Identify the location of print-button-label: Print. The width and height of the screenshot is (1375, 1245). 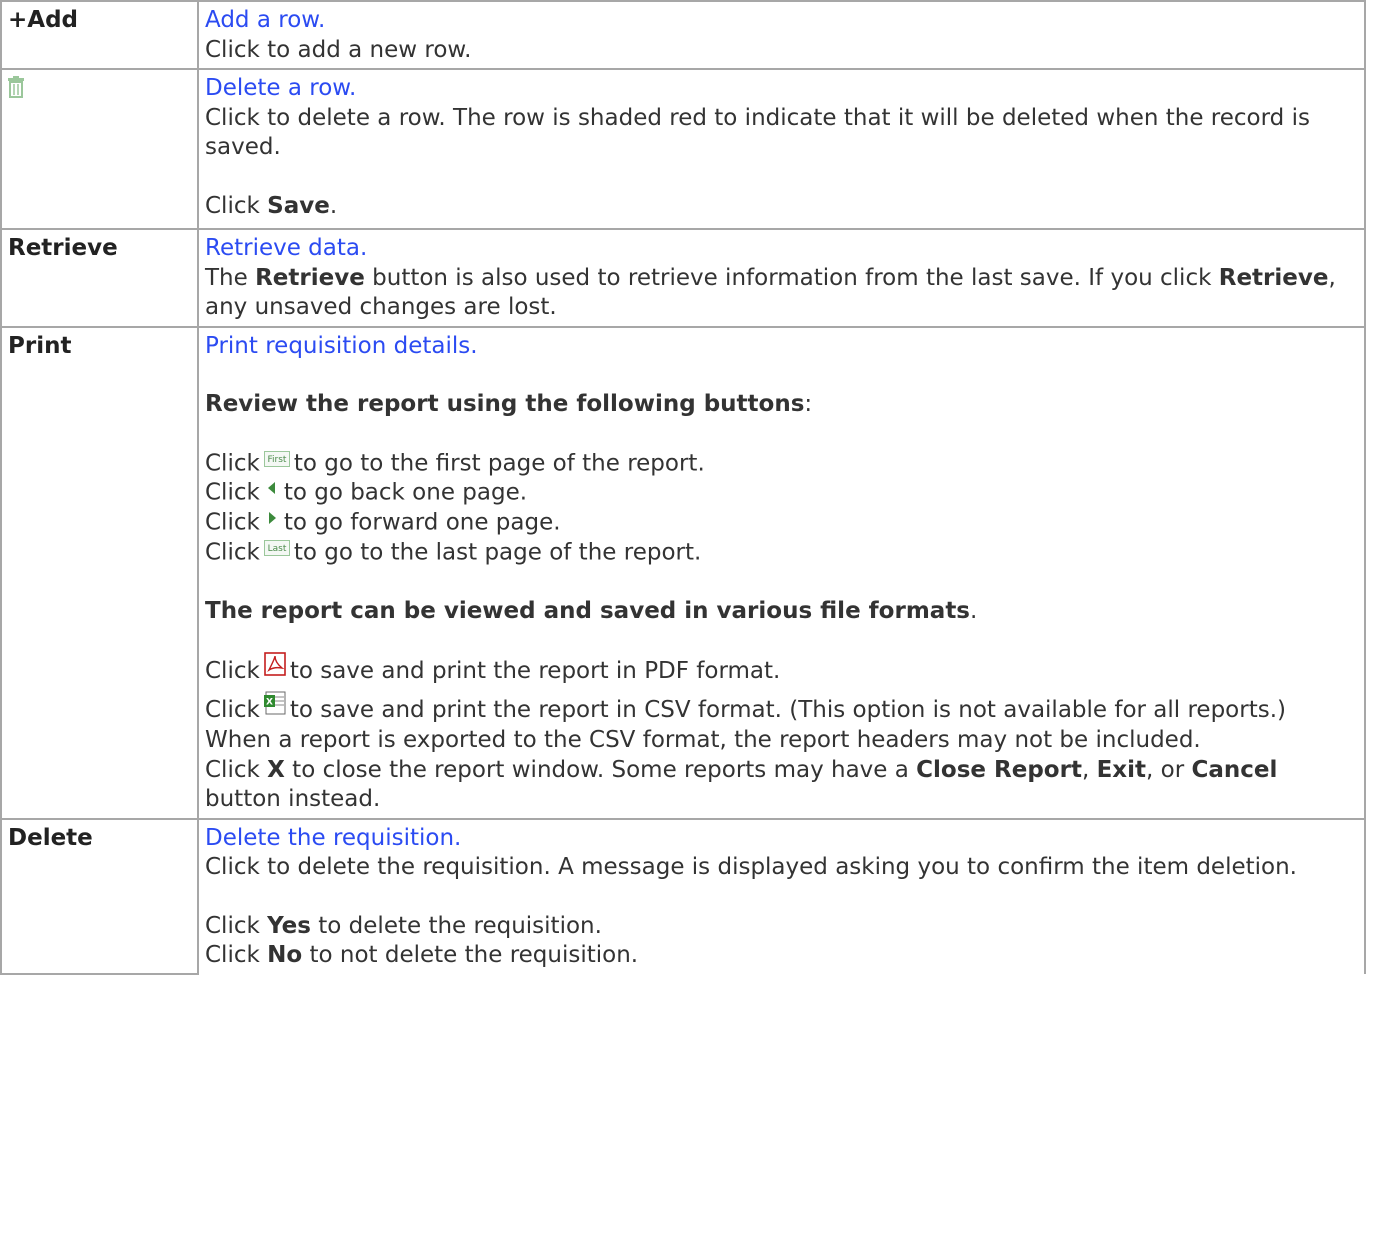
(40, 345).